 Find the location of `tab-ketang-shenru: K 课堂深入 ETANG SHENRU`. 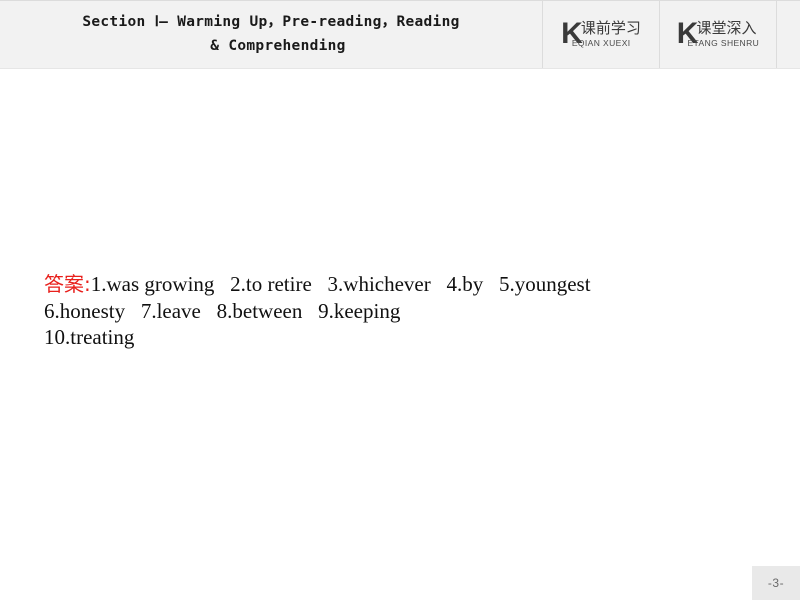

tab-ketang-shenru: K 课堂深入 ETANG SHENRU is located at coordinates (718, 34).